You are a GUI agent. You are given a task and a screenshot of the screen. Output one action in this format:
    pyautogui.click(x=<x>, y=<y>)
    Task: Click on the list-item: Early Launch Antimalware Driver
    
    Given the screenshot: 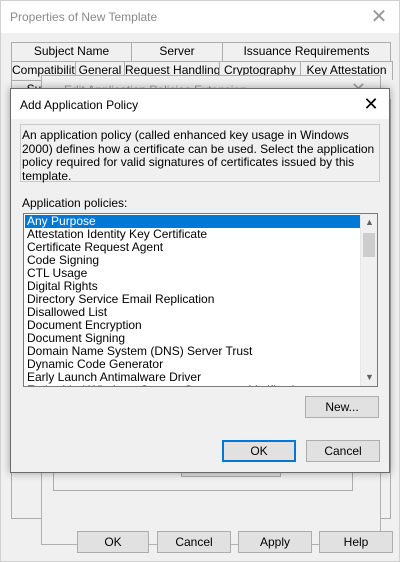 What is the action you would take?
    pyautogui.click(x=192, y=377)
    